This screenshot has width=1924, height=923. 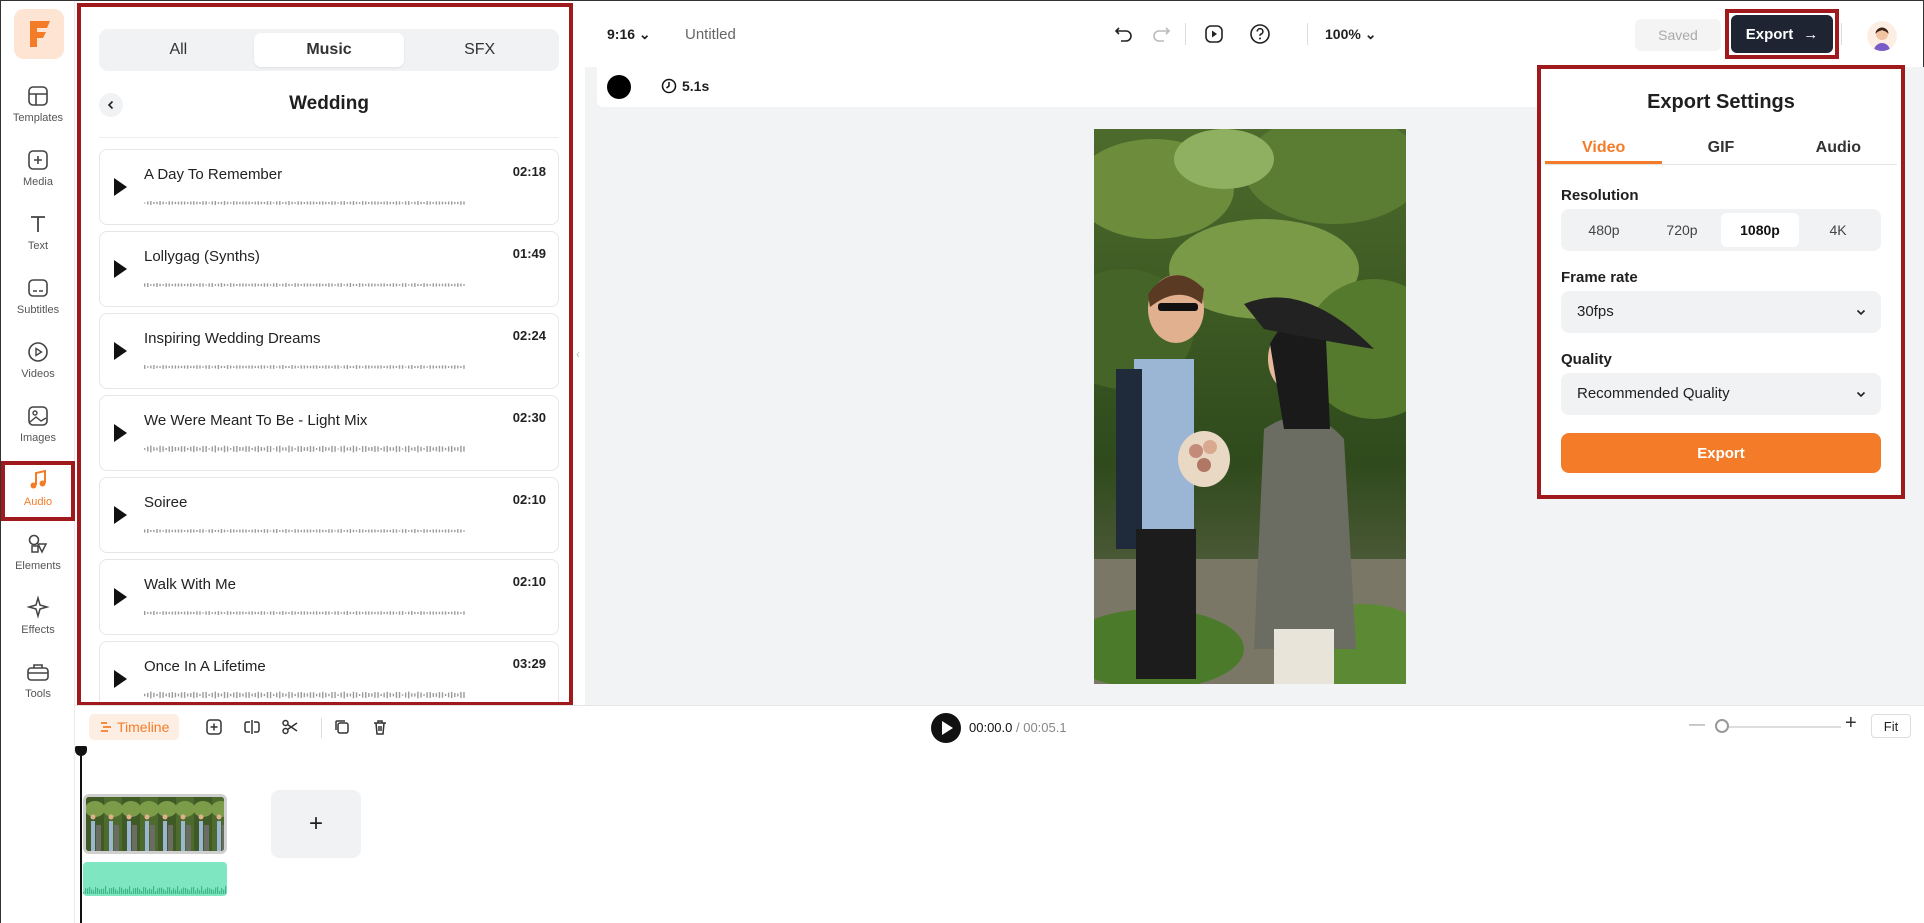 What do you see at coordinates (1882, 36) in the screenshot?
I see `avatar` at bounding box center [1882, 36].